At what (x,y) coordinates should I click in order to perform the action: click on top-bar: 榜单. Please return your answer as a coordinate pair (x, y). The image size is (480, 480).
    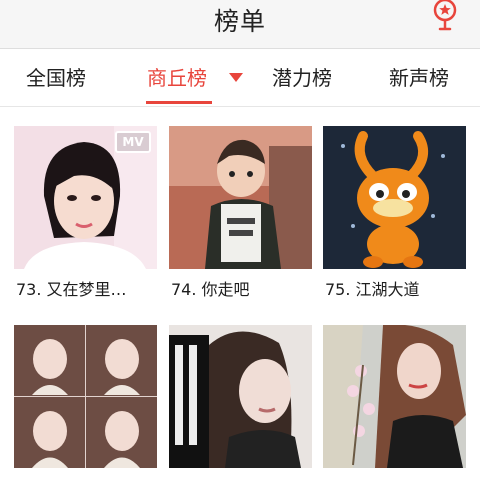
    Looking at the image, I should click on (240, 24).